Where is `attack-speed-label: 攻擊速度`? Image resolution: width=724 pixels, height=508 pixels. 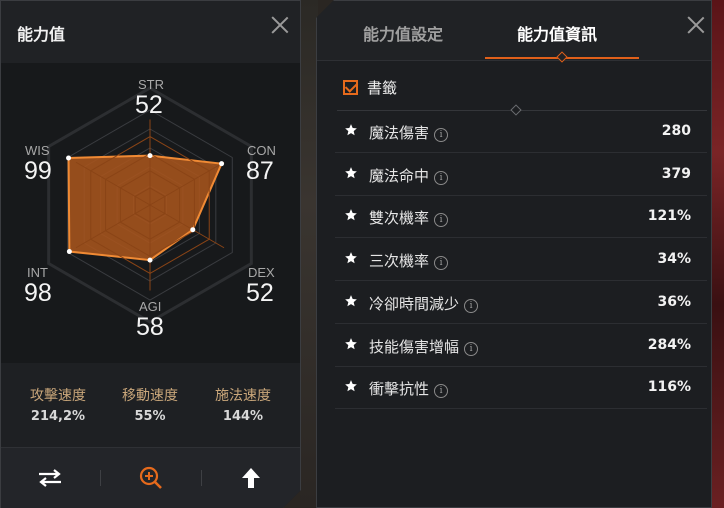
attack-speed-label: 攻擊速度 is located at coordinates (58, 396).